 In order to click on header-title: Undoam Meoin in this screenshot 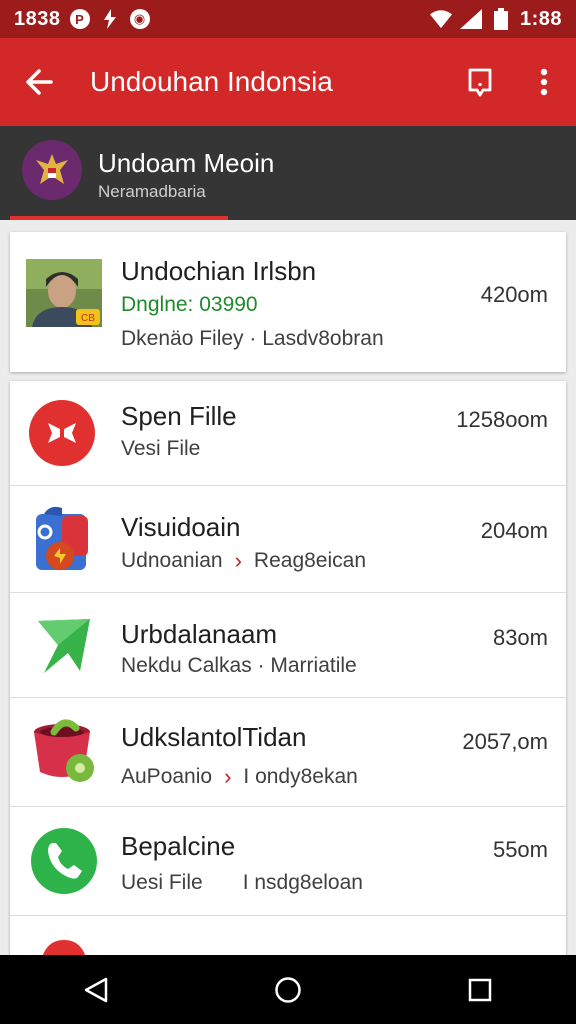, I will do `click(186, 163)`.